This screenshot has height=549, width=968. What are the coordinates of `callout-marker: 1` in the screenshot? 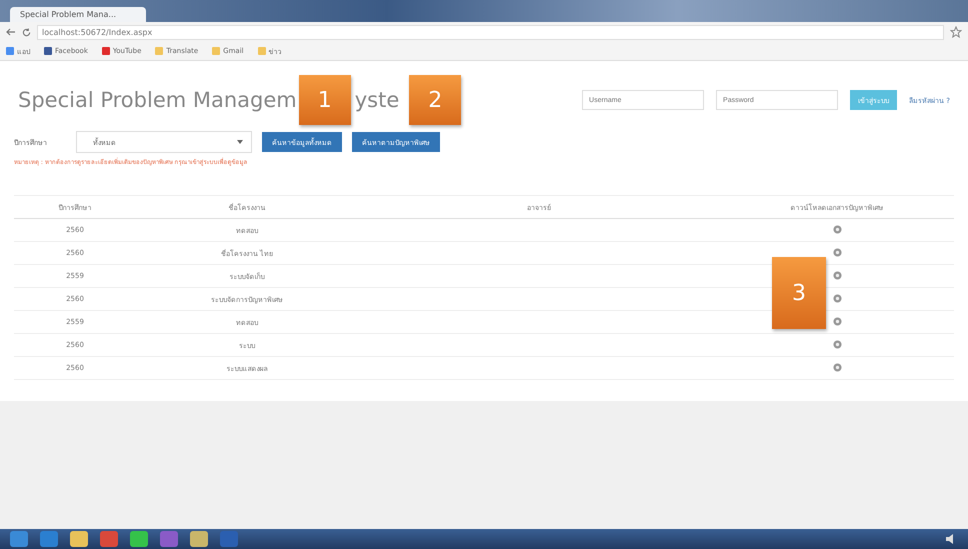 It's located at (324, 100).